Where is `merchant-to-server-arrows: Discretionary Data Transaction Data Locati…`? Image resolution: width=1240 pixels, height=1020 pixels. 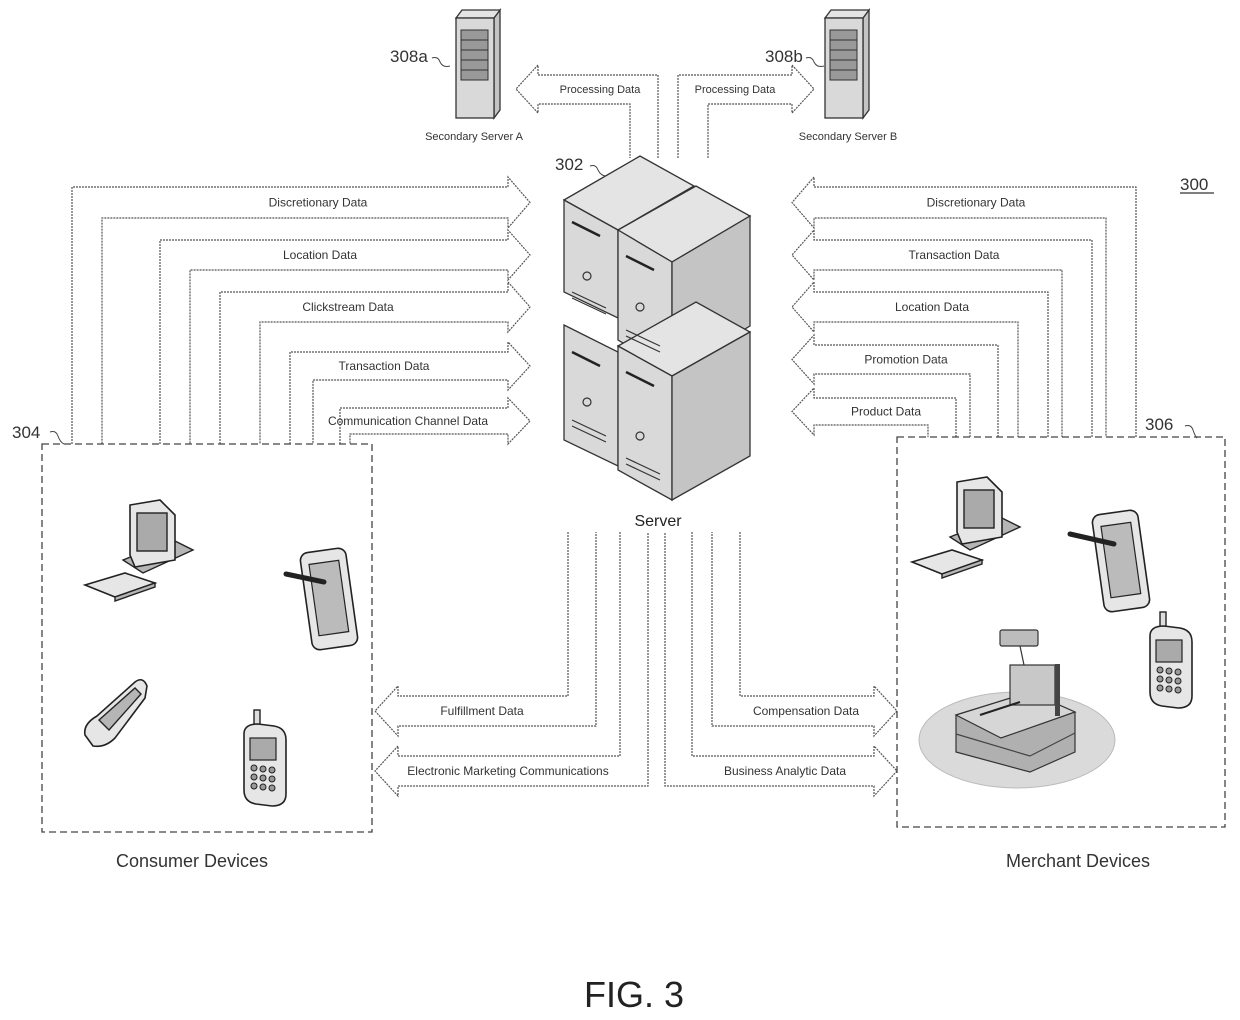 merchant-to-server-arrows: Discretionary Data Transaction Data Locati… is located at coordinates (964, 306).